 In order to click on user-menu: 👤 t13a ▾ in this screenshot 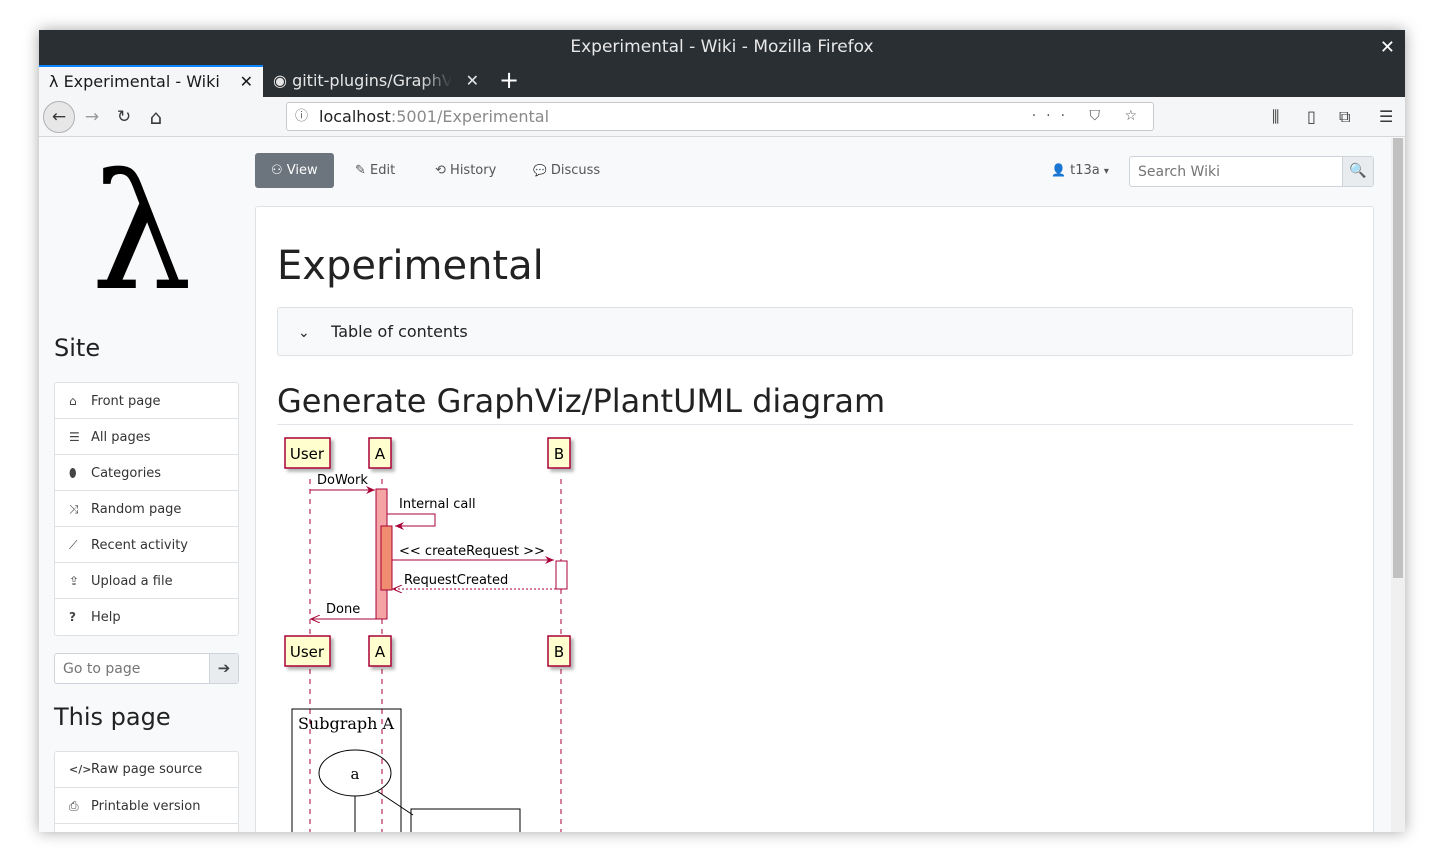, I will do `click(1080, 170)`.